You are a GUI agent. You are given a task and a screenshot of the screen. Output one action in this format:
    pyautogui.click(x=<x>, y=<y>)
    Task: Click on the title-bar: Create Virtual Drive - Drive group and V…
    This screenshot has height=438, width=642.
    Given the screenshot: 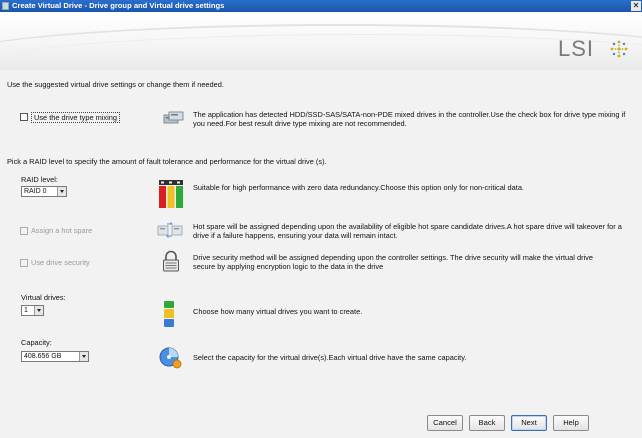 What is the action you would take?
    pyautogui.click(x=321, y=6)
    